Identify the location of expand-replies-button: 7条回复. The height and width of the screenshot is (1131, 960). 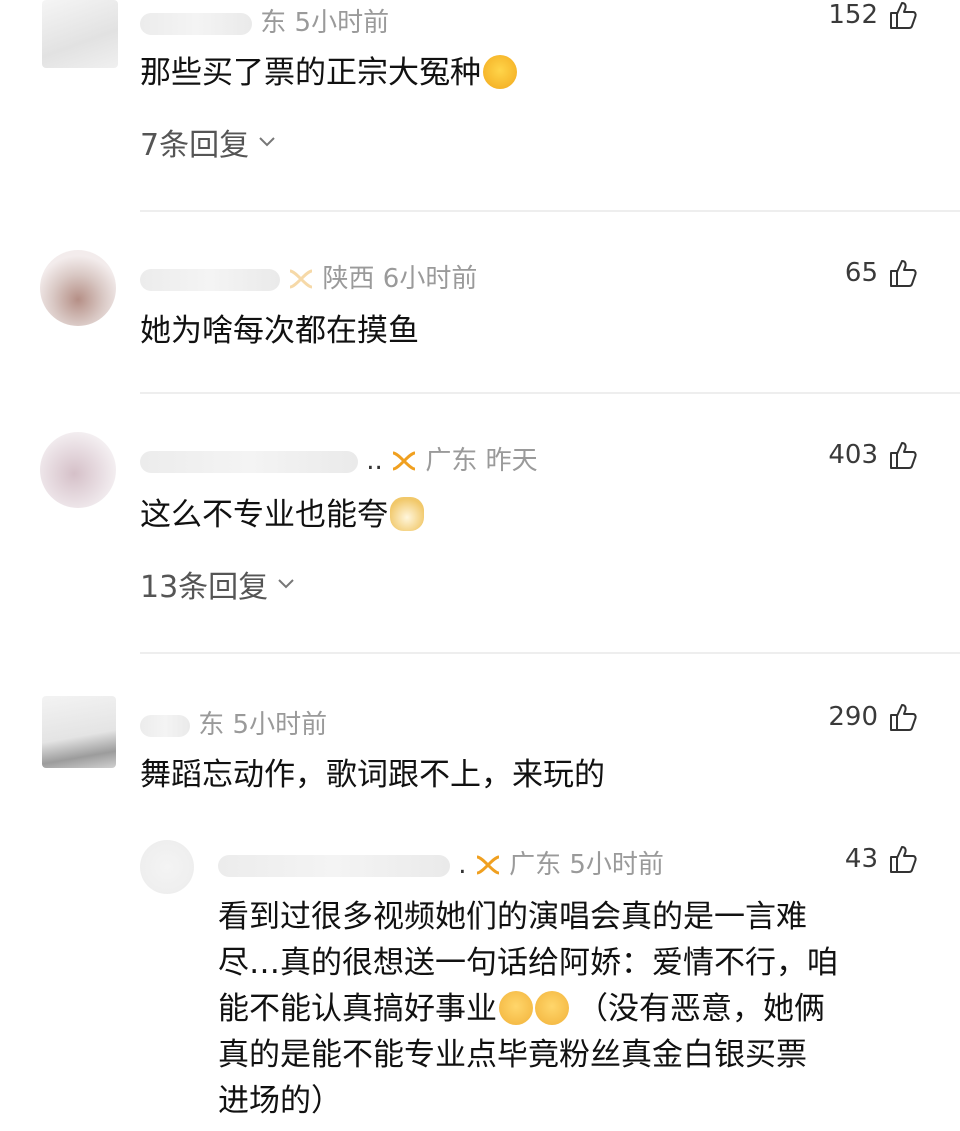
(208, 142).